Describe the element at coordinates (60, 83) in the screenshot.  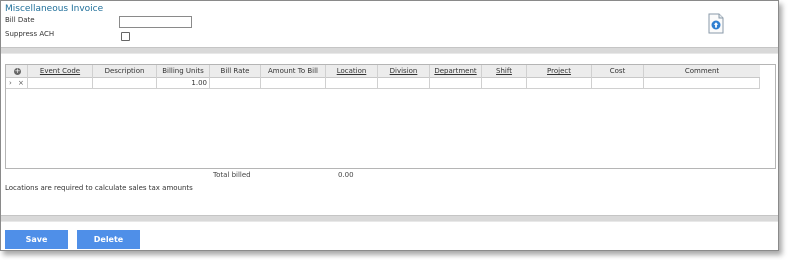
I see `cell-event-code` at that location.